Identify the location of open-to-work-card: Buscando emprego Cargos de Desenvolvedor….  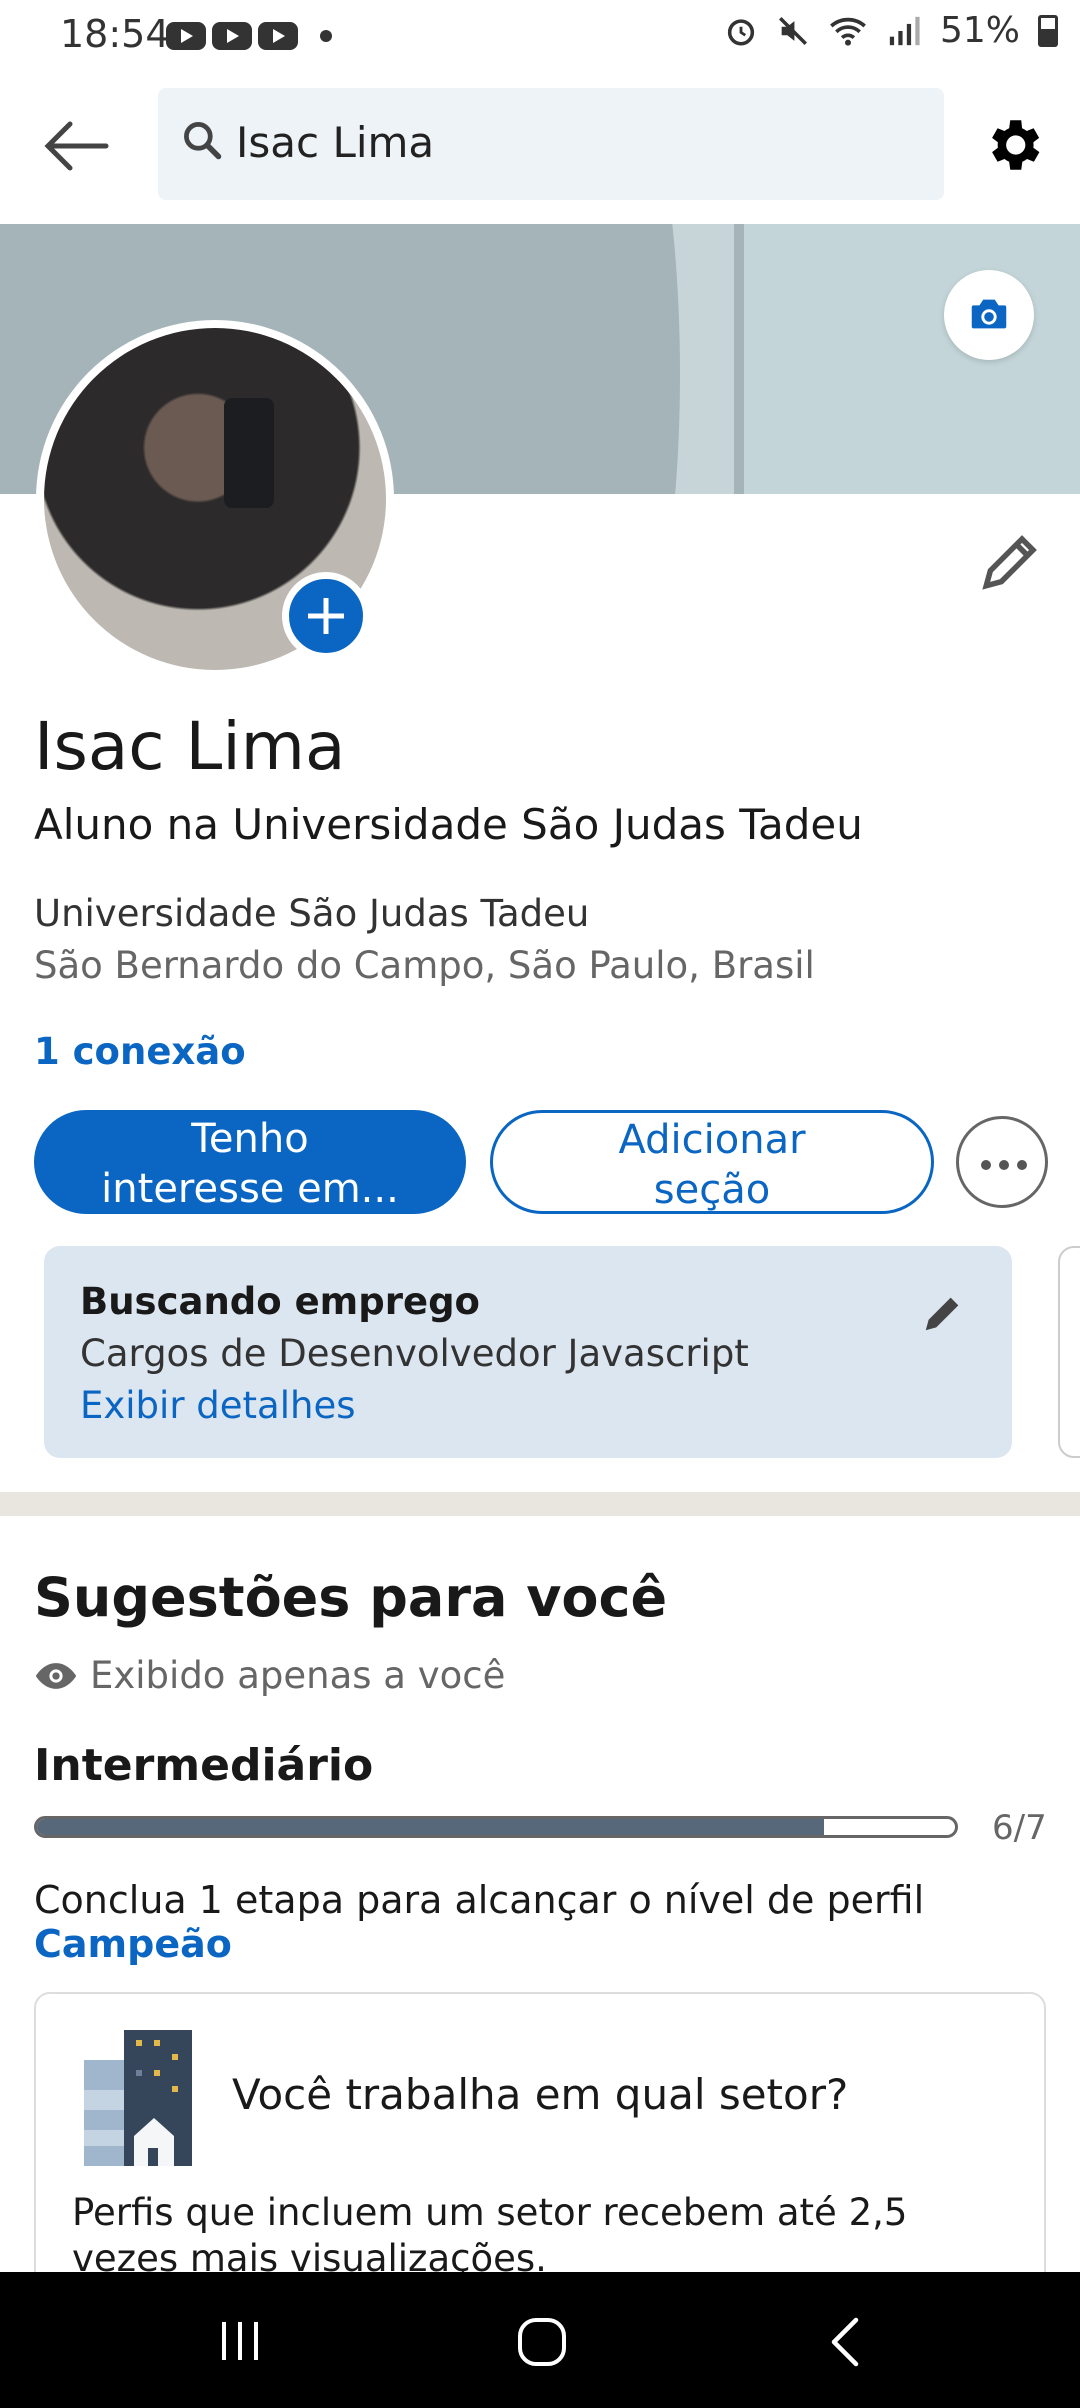
(528, 1352).